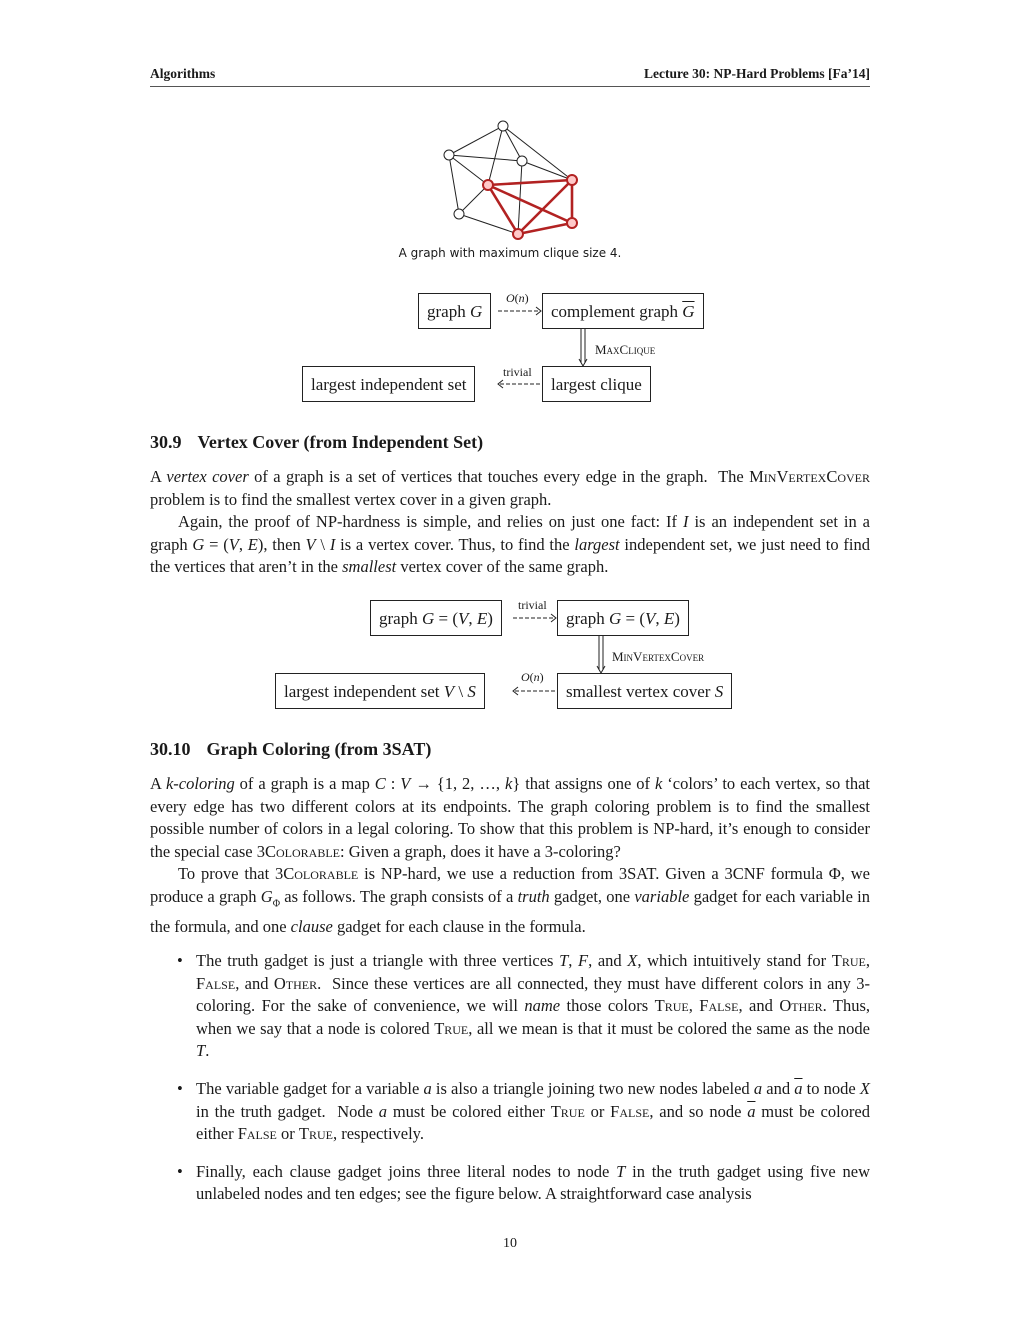 The height and width of the screenshot is (1320, 1020). I want to click on section-number: 30.10, so click(170, 749).